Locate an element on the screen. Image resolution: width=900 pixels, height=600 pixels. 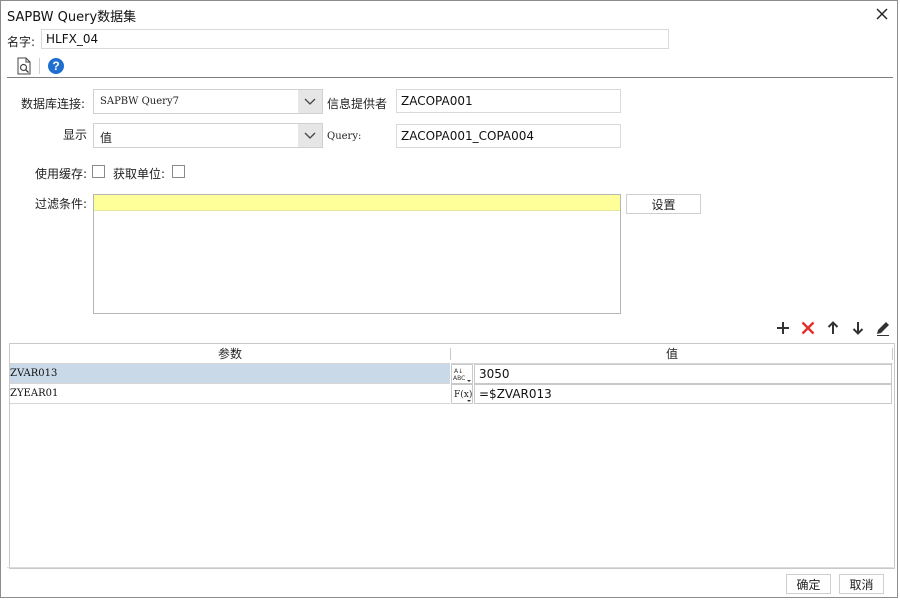
add-param-button is located at coordinates (783, 328).